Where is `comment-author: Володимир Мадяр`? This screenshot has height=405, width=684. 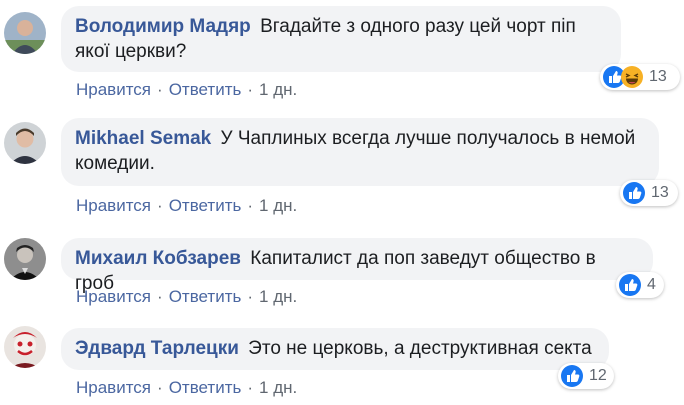
comment-author: Володимир Мадяр is located at coordinates (163, 26).